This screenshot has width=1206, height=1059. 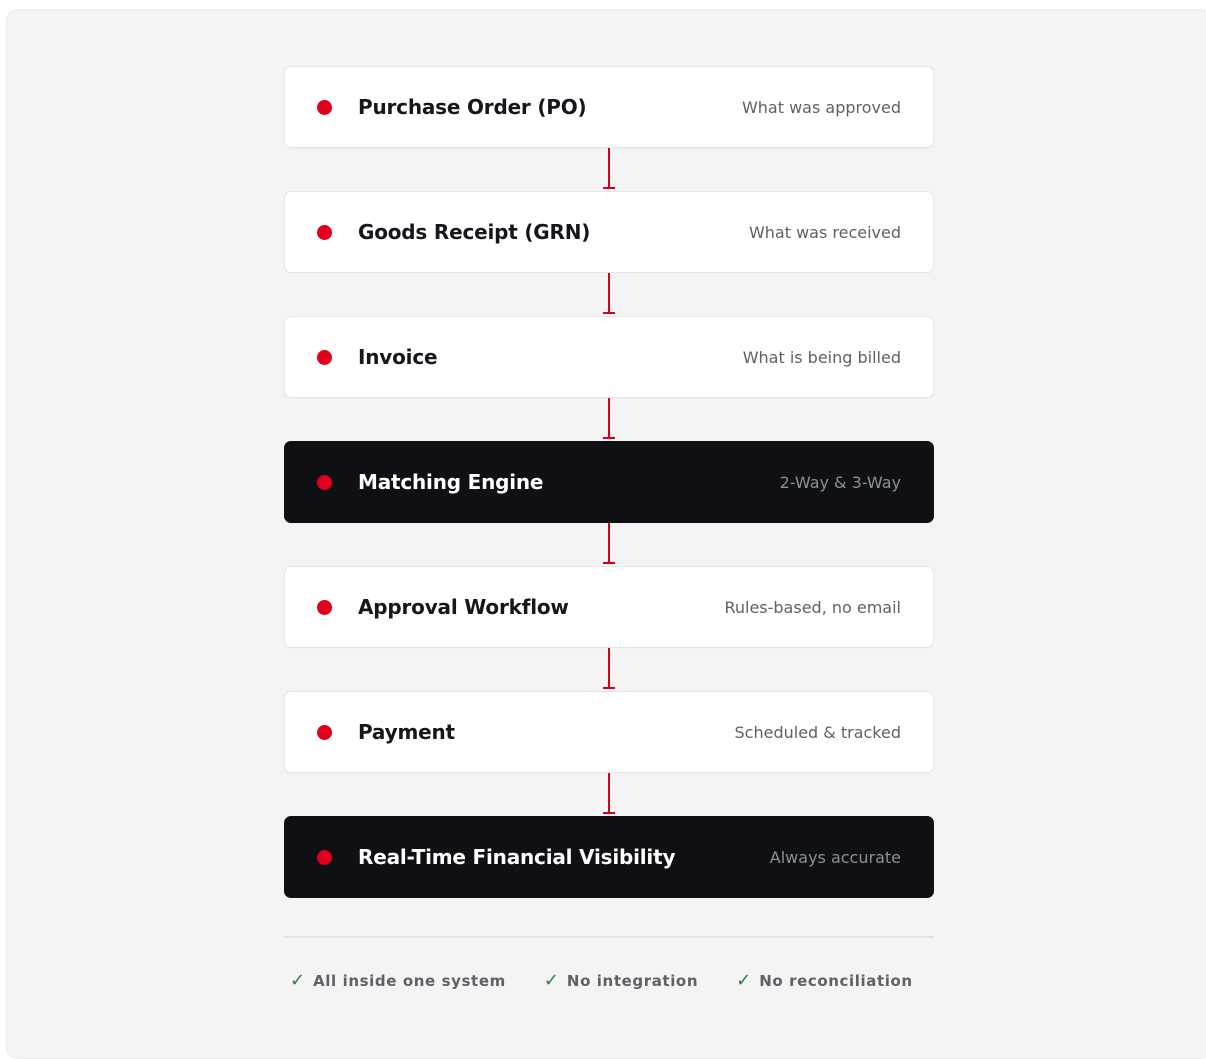 What do you see at coordinates (836, 980) in the screenshot?
I see `benefit-label: No reconciliation` at bounding box center [836, 980].